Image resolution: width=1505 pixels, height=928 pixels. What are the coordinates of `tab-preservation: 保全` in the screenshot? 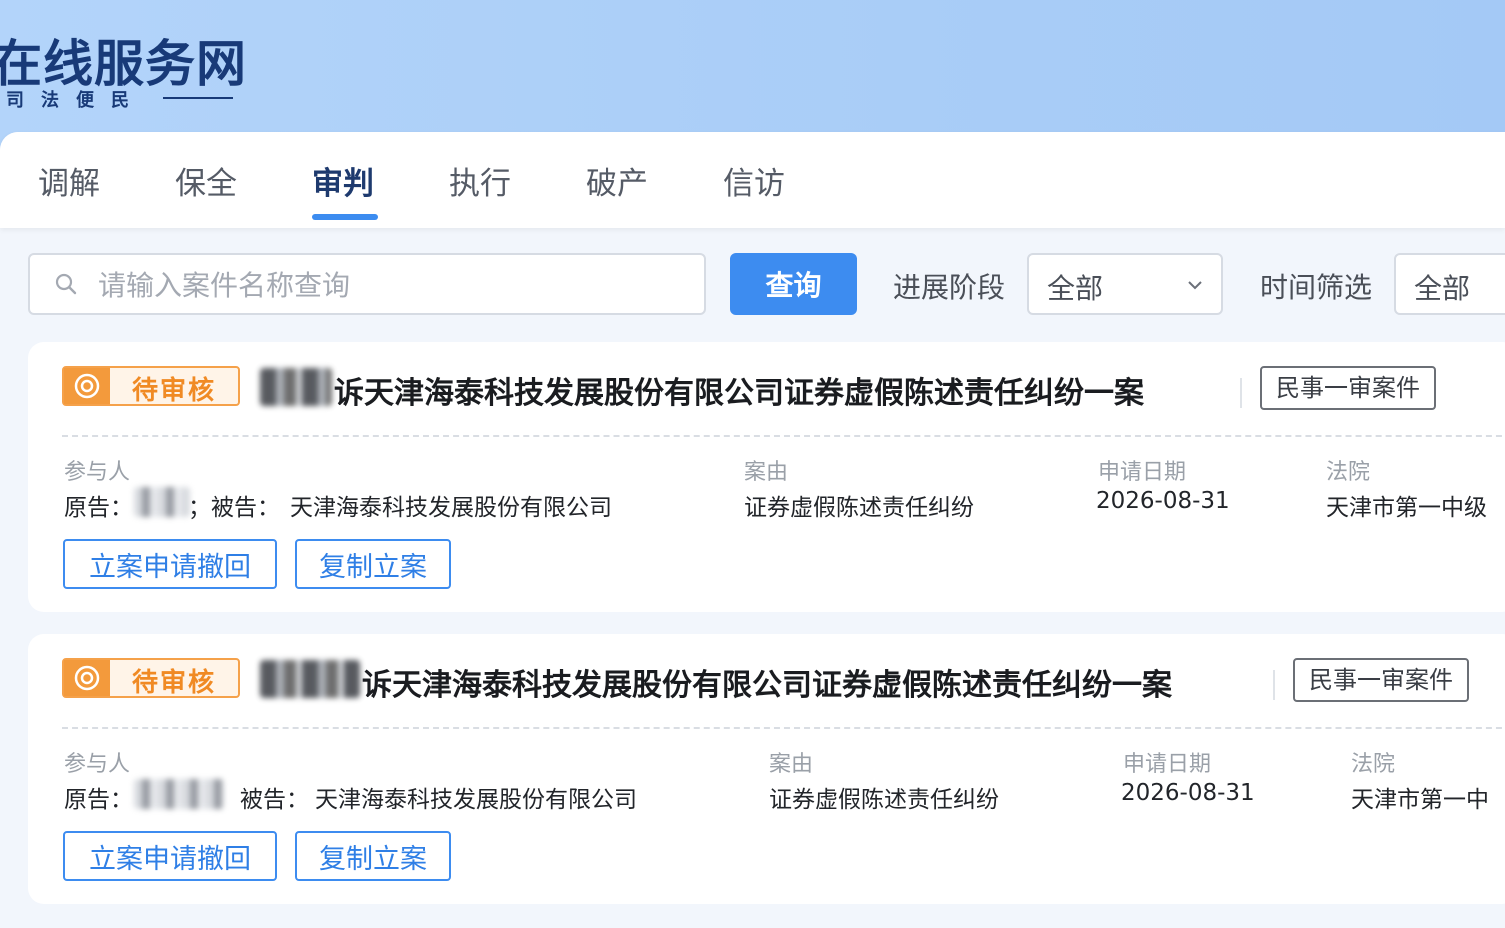 It's located at (206, 180).